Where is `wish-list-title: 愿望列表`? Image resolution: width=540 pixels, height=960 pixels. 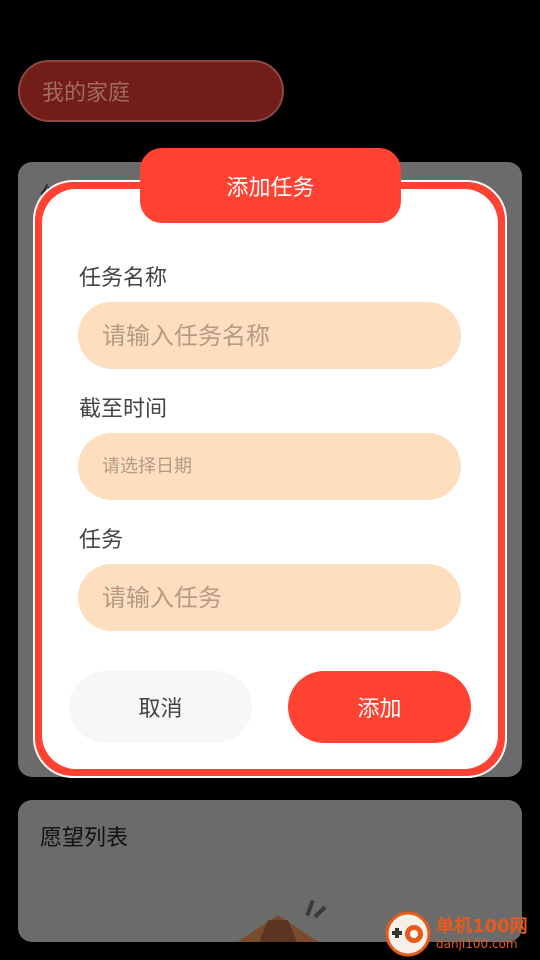 wish-list-title: 愿望列表 is located at coordinates (84, 838).